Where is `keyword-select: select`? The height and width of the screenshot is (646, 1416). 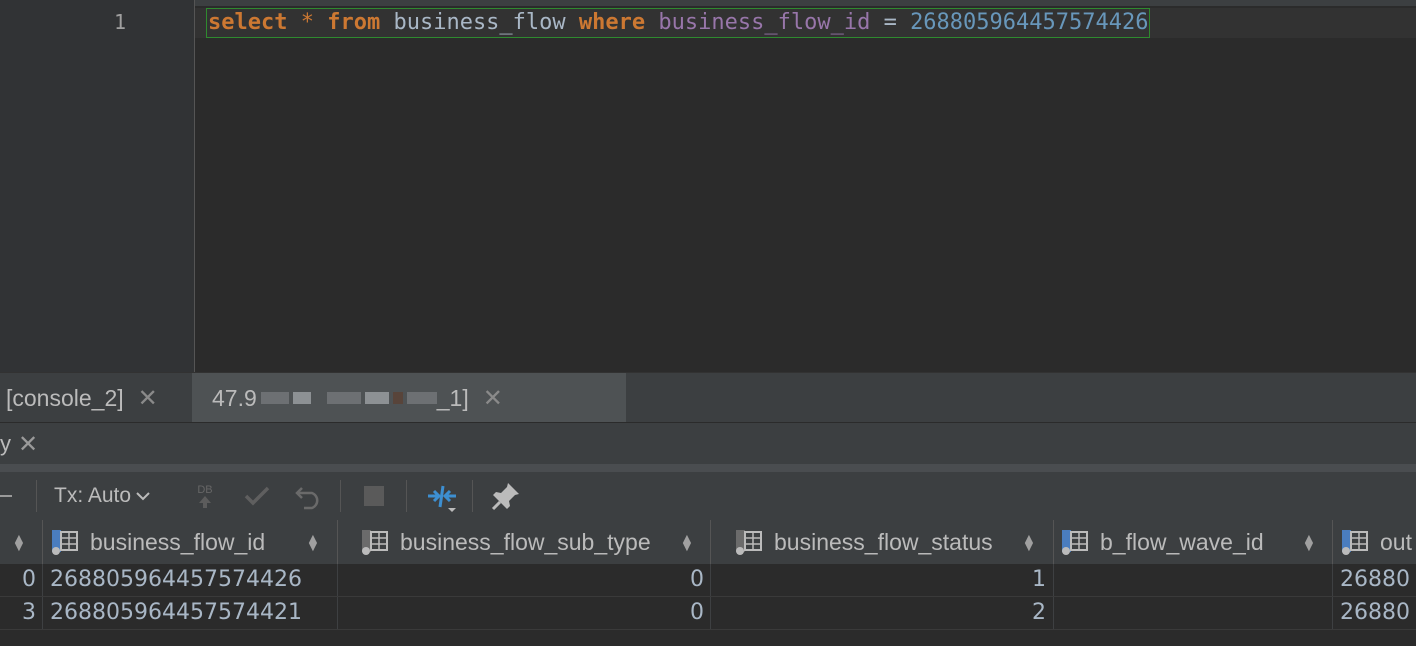 keyword-select: select is located at coordinates (248, 22).